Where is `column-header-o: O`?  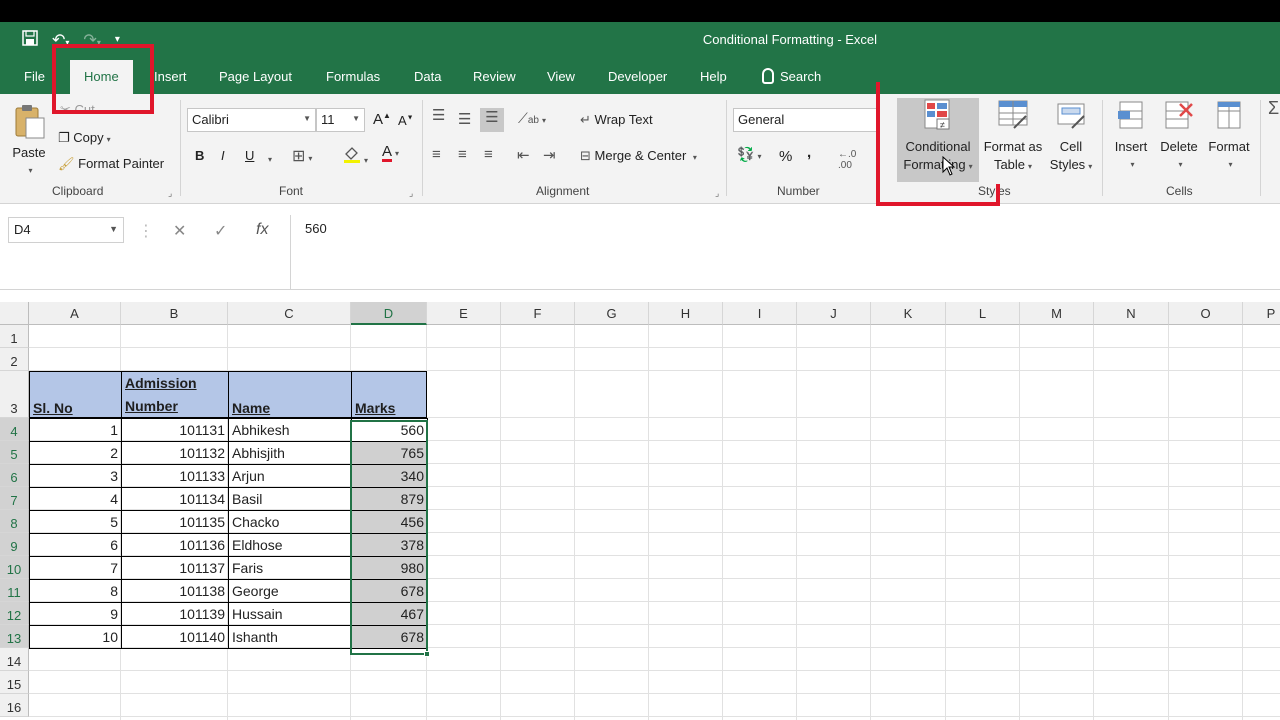
column-header-o: O is located at coordinates (1206, 313).